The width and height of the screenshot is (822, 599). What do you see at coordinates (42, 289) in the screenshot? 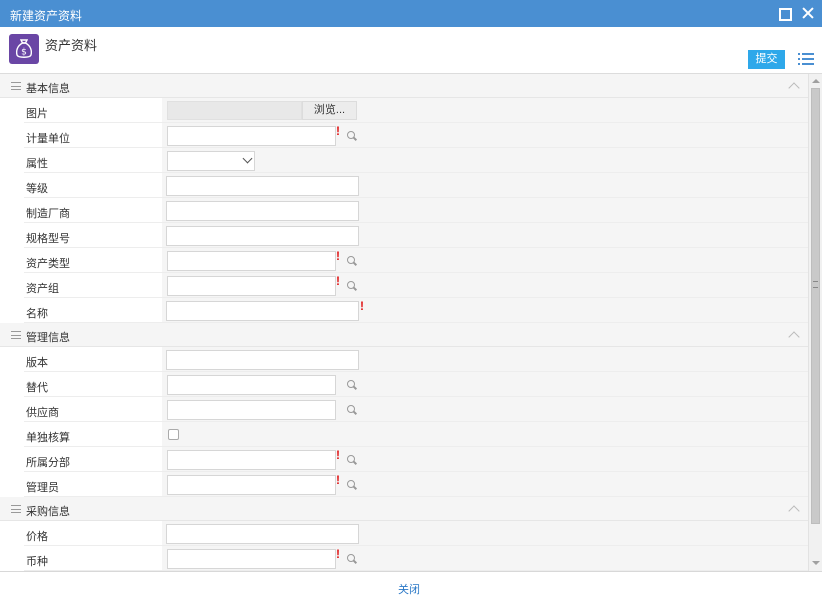
I see `field-label: 资产组` at bounding box center [42, 289].